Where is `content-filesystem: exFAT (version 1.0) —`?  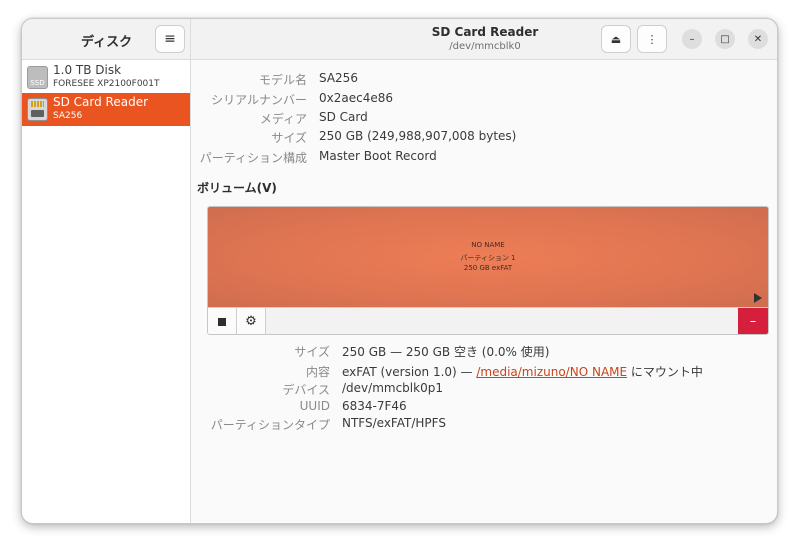
content-filesystem: exFAT (version 1.0) — is located at coordinates (409, 372).